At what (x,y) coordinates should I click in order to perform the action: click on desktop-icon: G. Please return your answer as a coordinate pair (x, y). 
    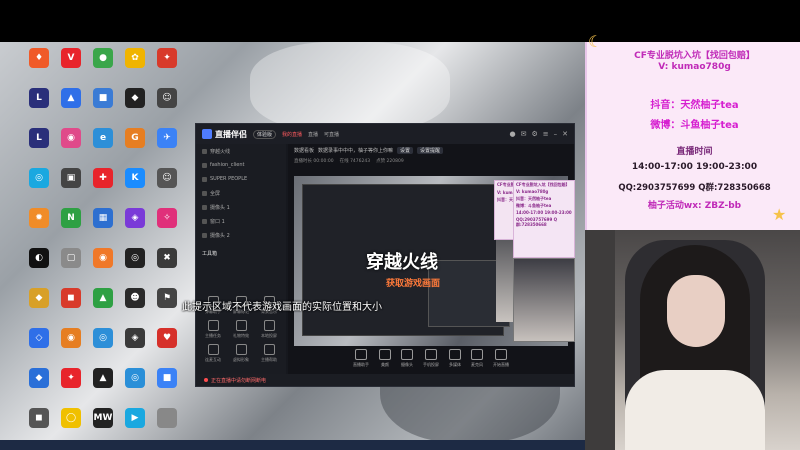
    Looking at the image, I should click on (135, 148).